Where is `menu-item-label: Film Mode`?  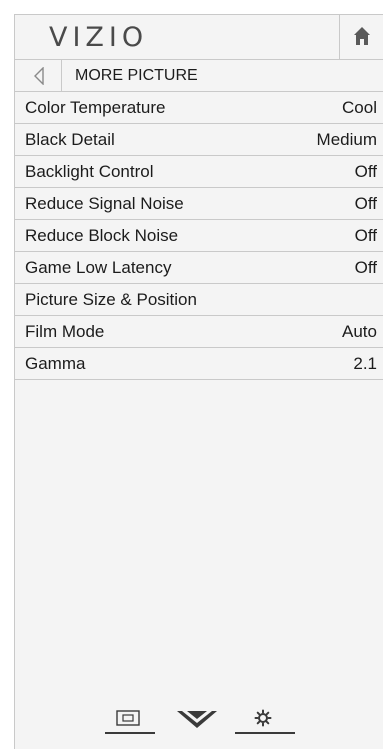 menu-item-label: Film Mode is located at coordinates (65, 331).